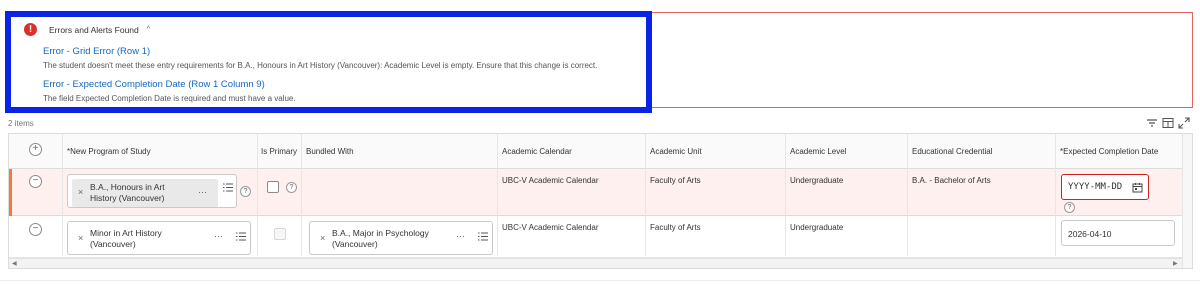  Describe the element at coordinates (817, 180) in the screenshot. I see `level-row1: Undergraduate` at that location.